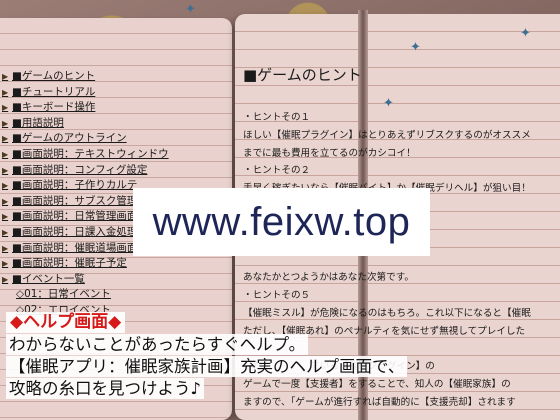 The width and height of the screenshot is (560, 420). What do you see at coordinates (277, 171) in the screenshot?
I see `hint-line: ・ヒントその２` at bounding box center [277, 171].